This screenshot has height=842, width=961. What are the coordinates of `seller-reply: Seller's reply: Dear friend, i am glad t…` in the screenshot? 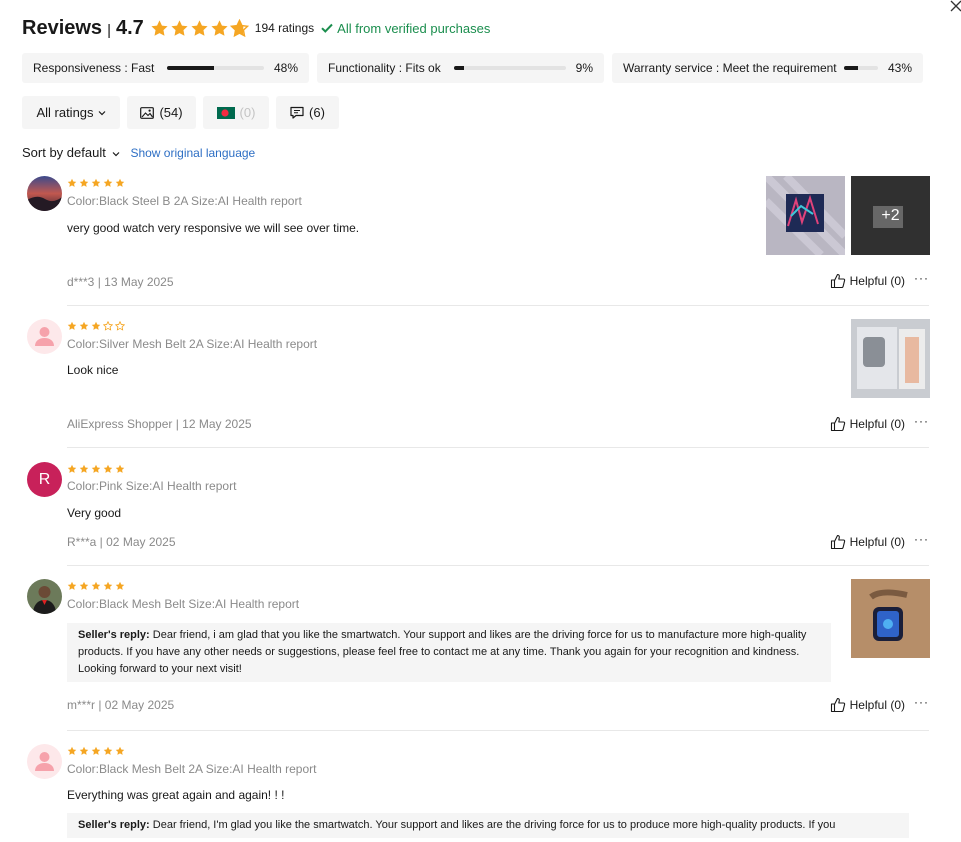 It's located at (449, 652).